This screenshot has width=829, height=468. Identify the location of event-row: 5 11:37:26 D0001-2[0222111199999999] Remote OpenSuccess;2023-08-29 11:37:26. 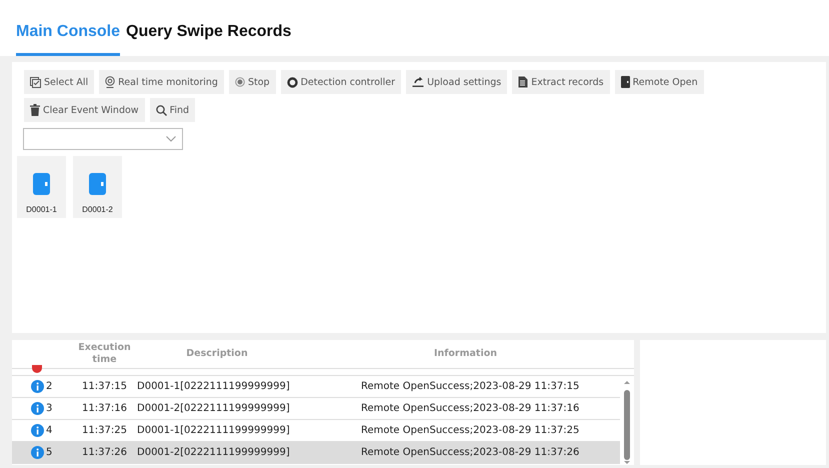
(316, 453).